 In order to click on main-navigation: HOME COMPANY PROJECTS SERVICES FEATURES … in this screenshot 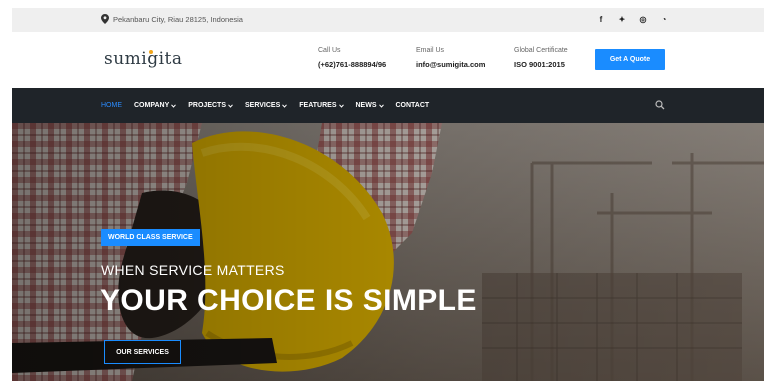, I will do `click(388, 105)`.